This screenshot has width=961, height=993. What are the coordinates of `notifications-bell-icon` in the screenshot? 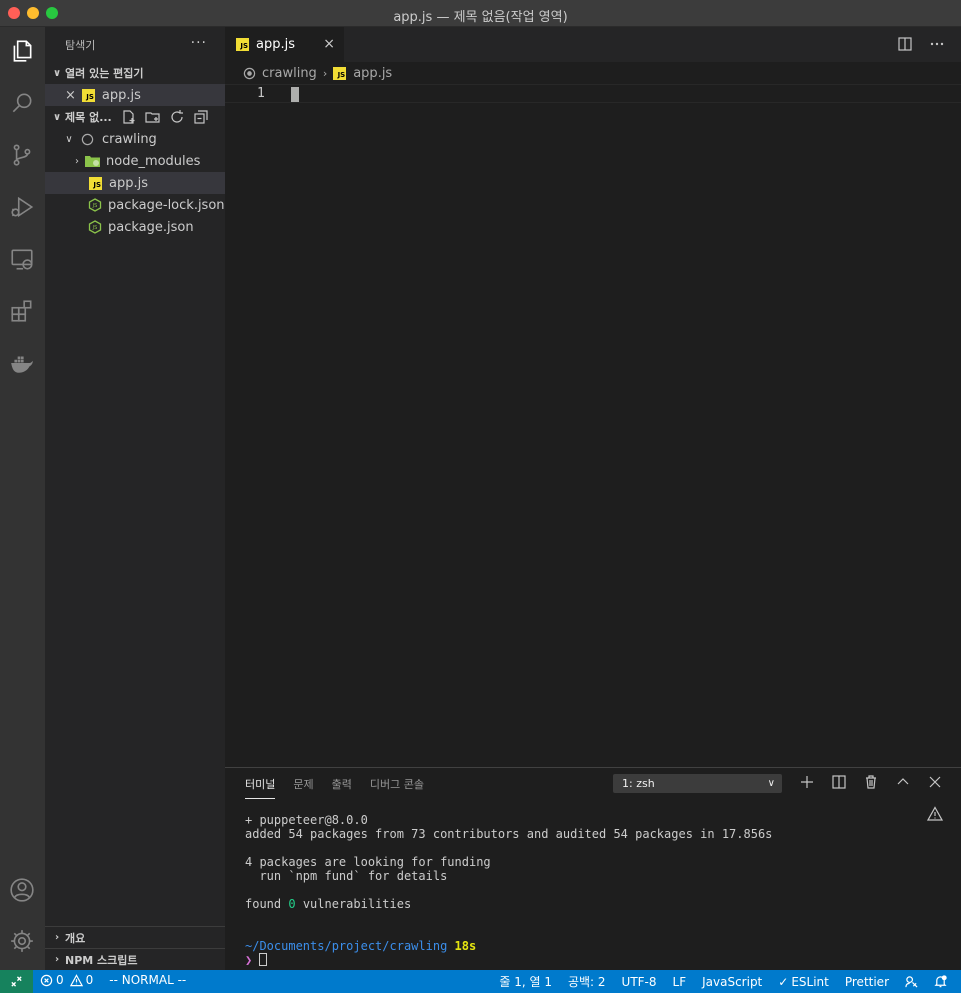 It's located at (940, 981).